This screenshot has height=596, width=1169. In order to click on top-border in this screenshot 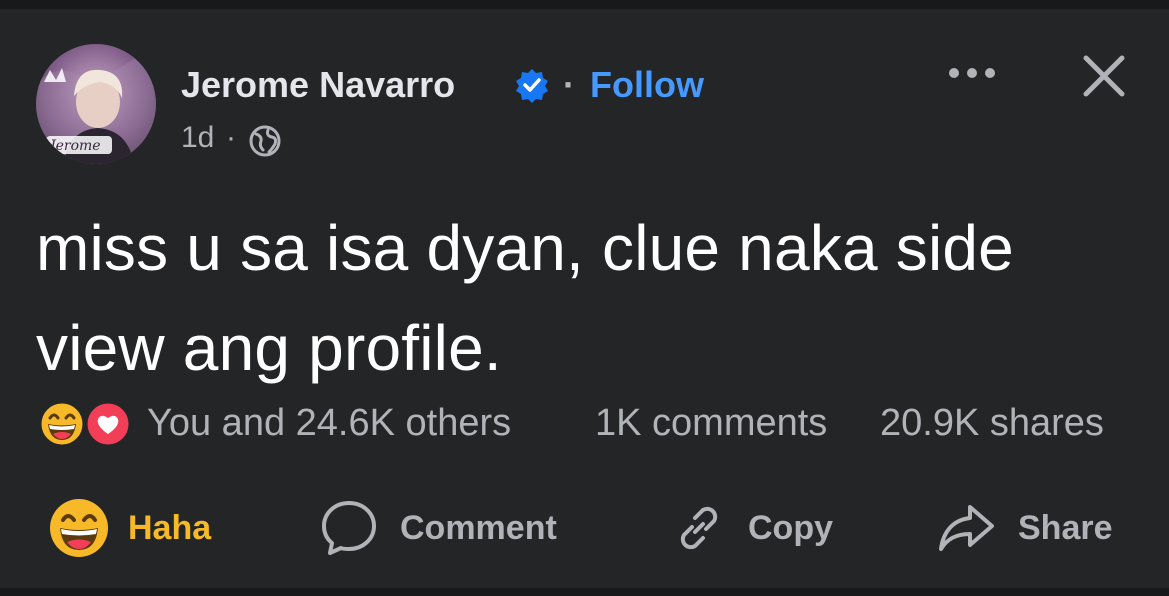, I will do `click(584, 4)`.